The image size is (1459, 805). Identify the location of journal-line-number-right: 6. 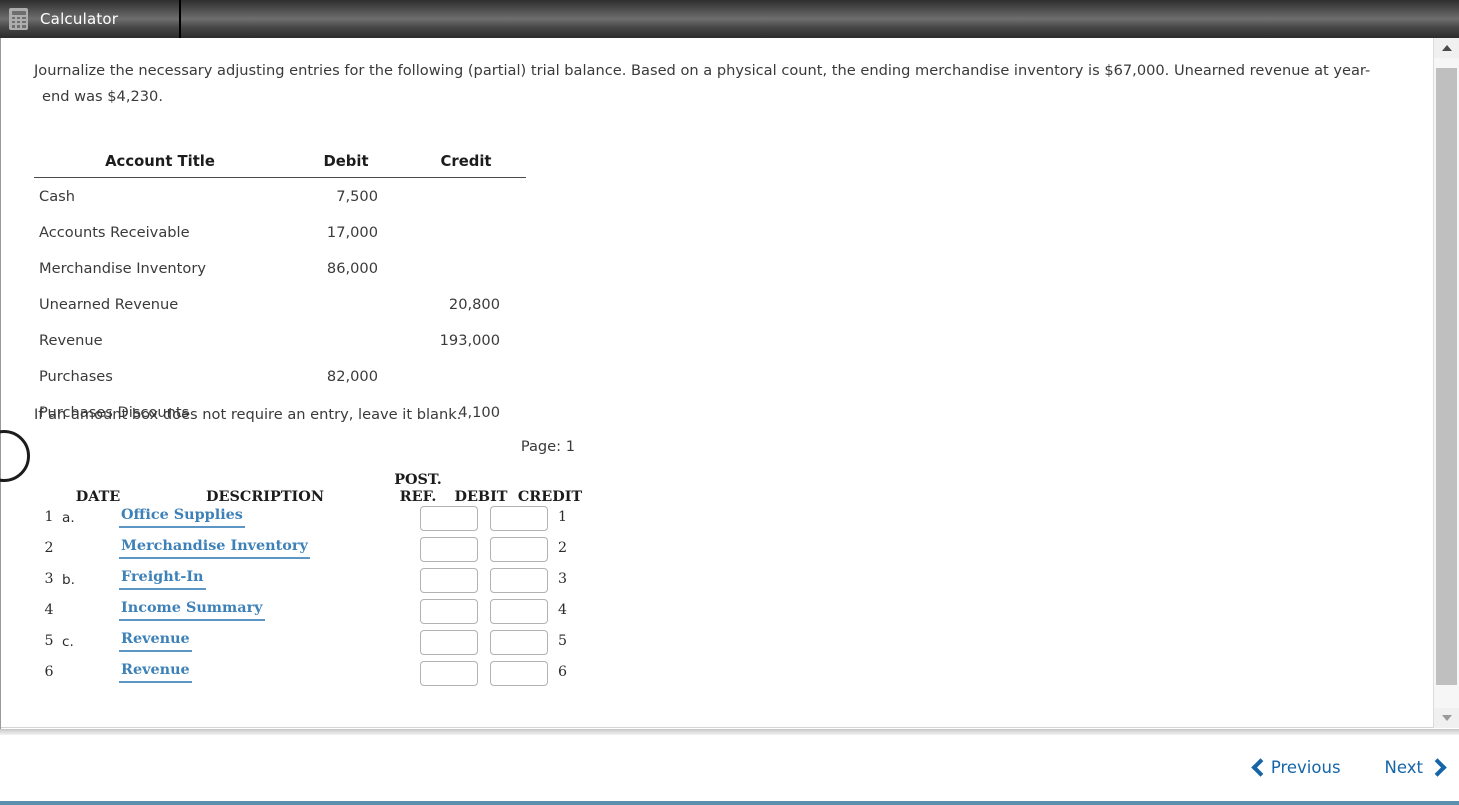
(563, 672).